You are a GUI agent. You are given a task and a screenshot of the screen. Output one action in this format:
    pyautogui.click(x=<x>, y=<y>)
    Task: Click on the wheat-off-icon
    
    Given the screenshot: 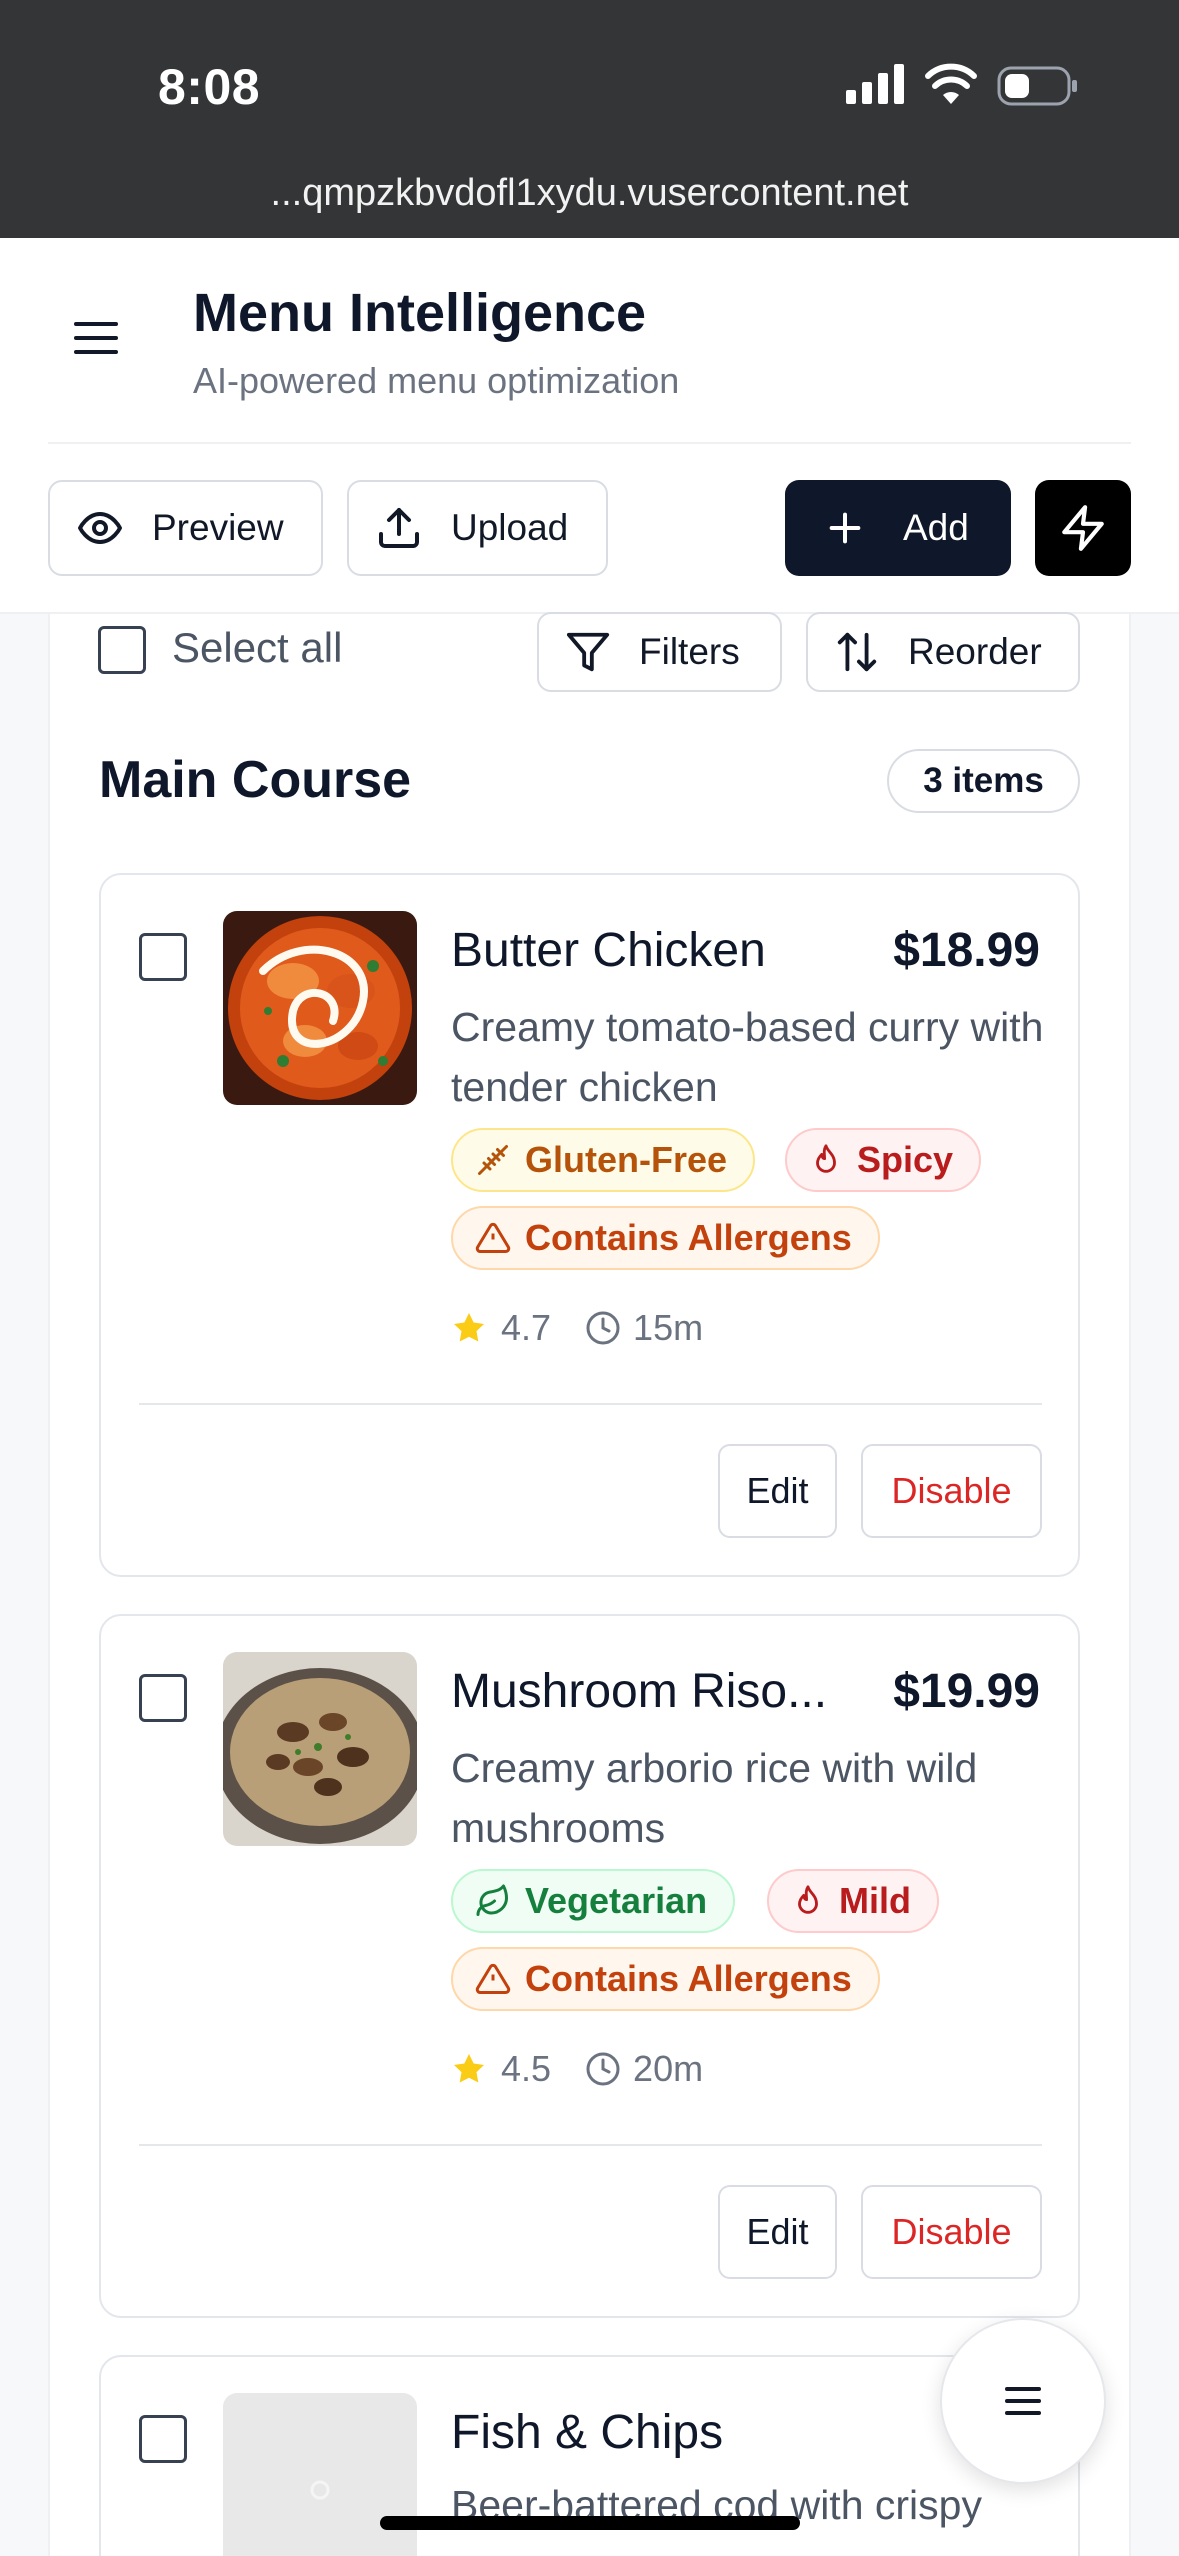 What is the action you would take?
    pyautogui.click(x=493, y=1160)
    